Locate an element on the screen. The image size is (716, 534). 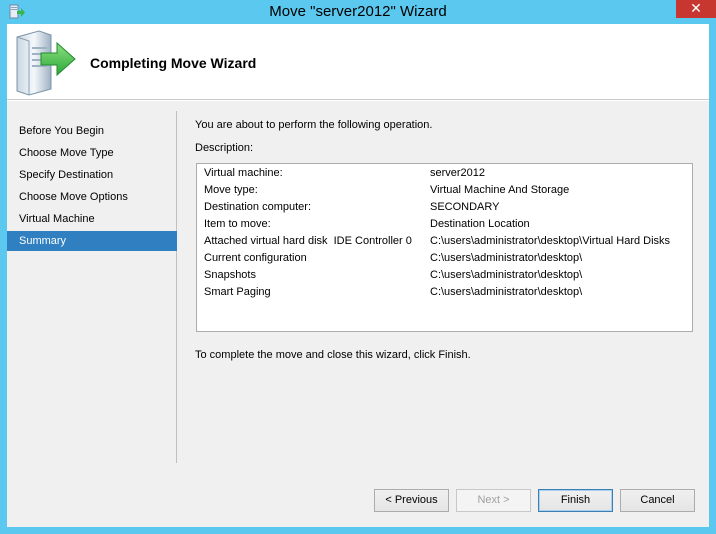
next-button: Next > is located at coordinates (493, 500).